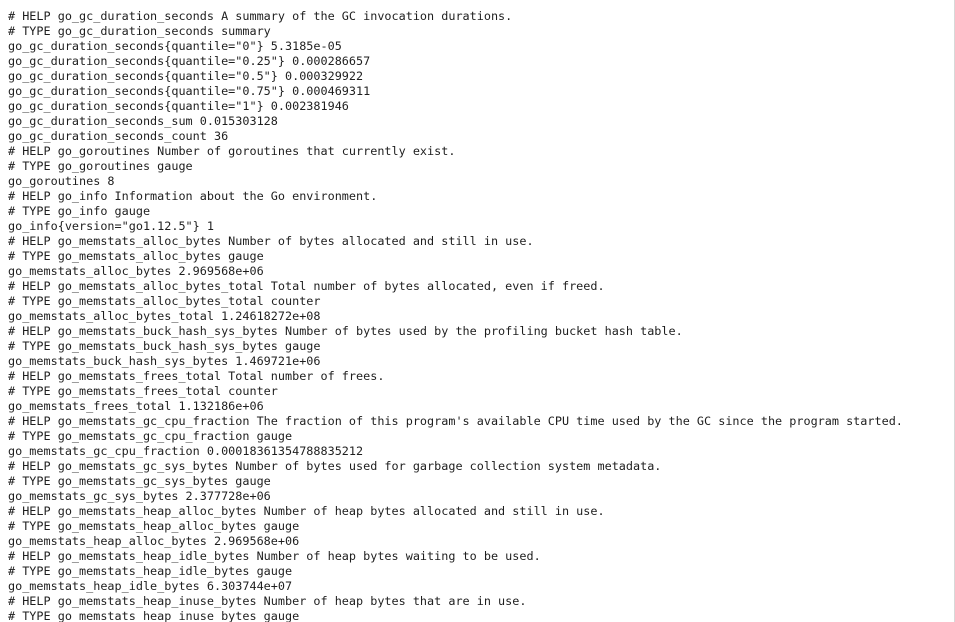 The width and height of the screenshot is (955, 622). I want to click on metric-line: go_info{version="go1.12.5"} 1, so click(111, 226).